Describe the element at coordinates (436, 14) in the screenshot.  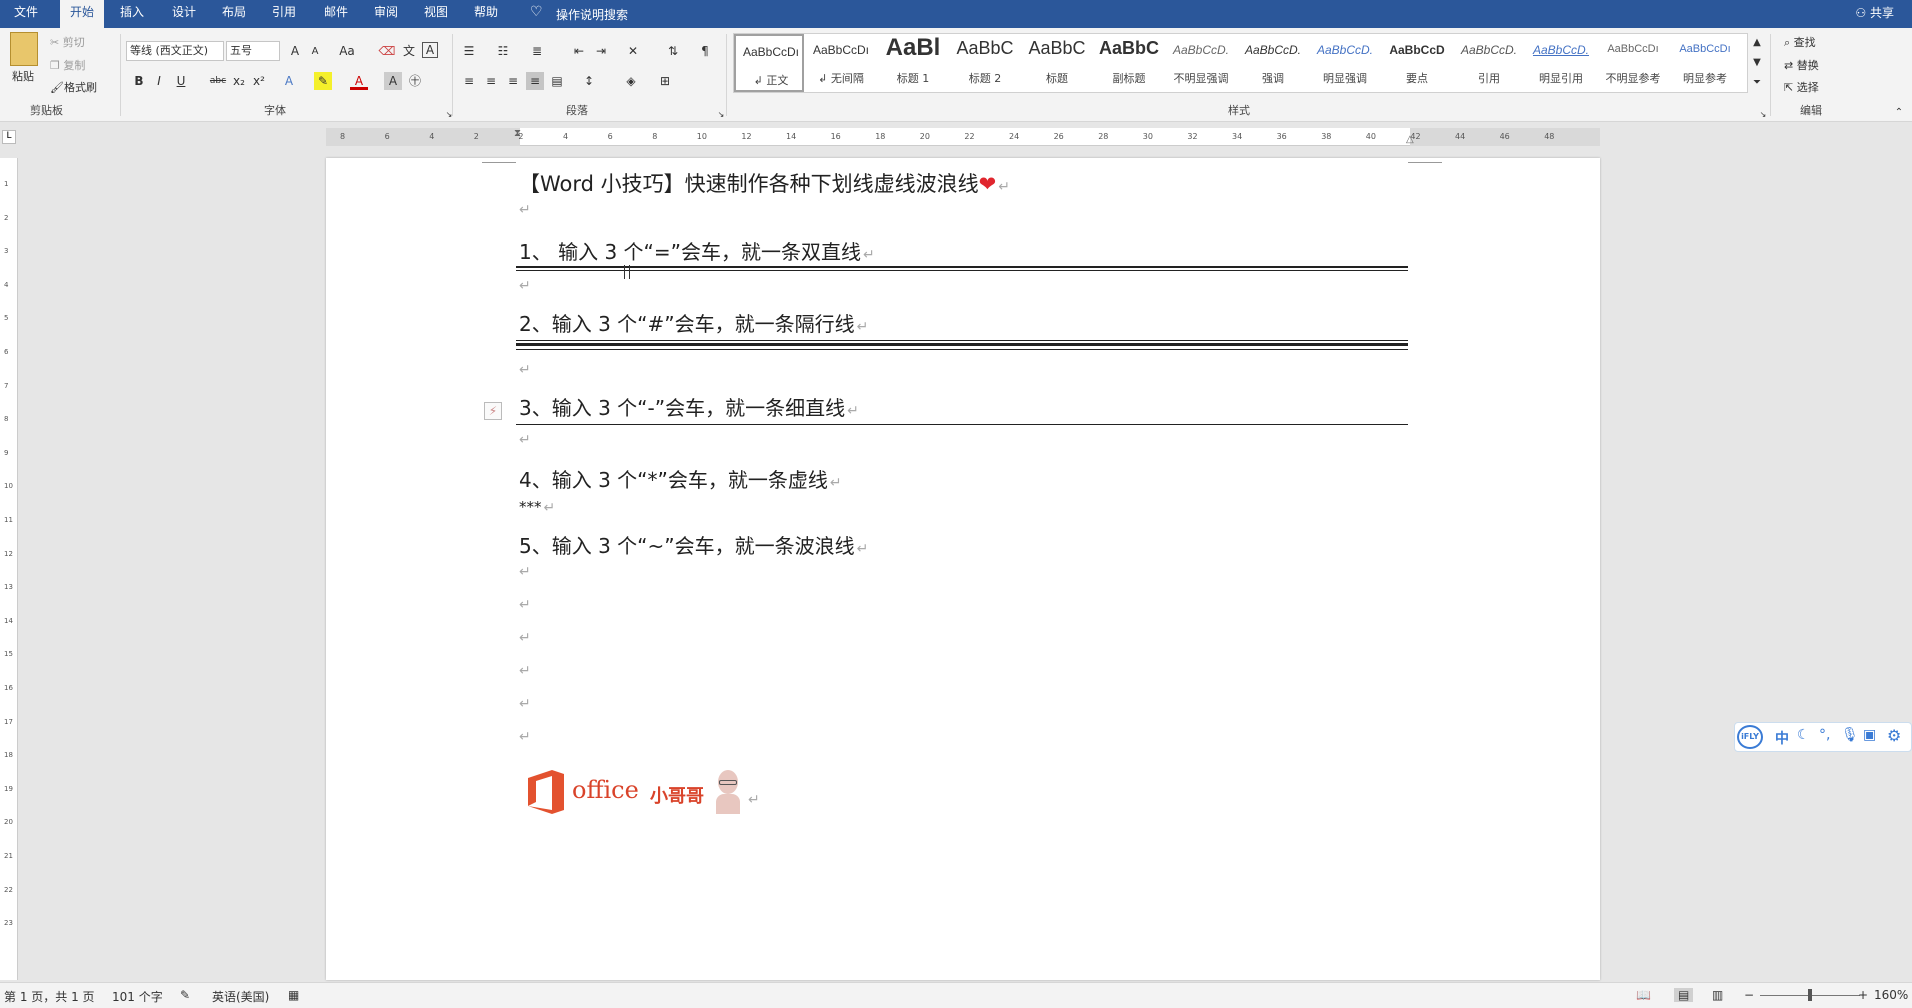
I see `menu-view: 视图` at that location.